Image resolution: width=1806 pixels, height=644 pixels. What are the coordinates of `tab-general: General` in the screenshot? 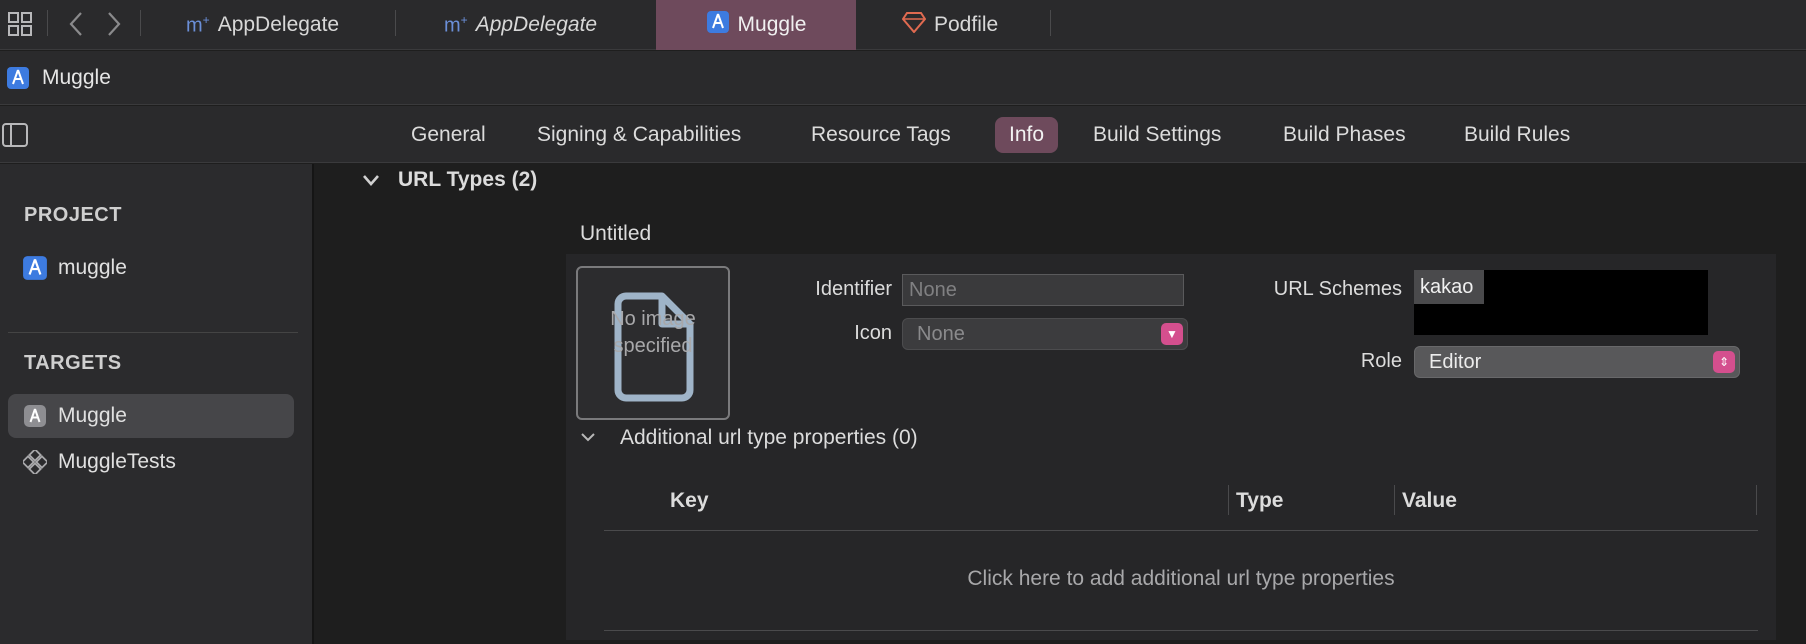 It's located at (448, 135).